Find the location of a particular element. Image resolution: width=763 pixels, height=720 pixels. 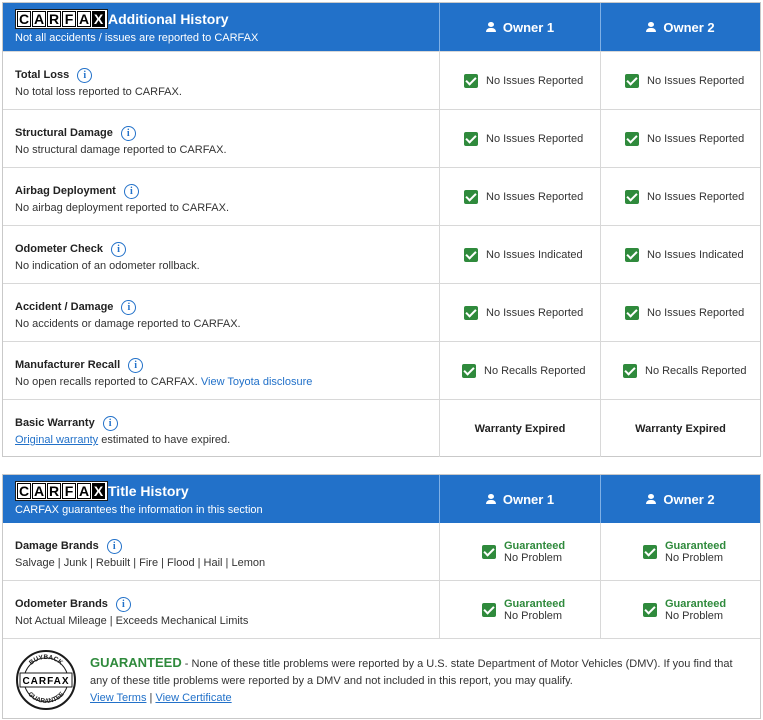

view-certificate-link: View Certificate is located at coordinates (193, 698).